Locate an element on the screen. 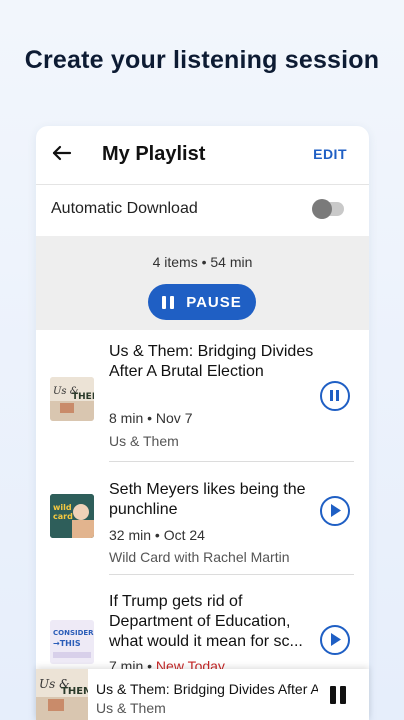  automatic-download-row: Automatic Download is located at coordinates (202, 210).